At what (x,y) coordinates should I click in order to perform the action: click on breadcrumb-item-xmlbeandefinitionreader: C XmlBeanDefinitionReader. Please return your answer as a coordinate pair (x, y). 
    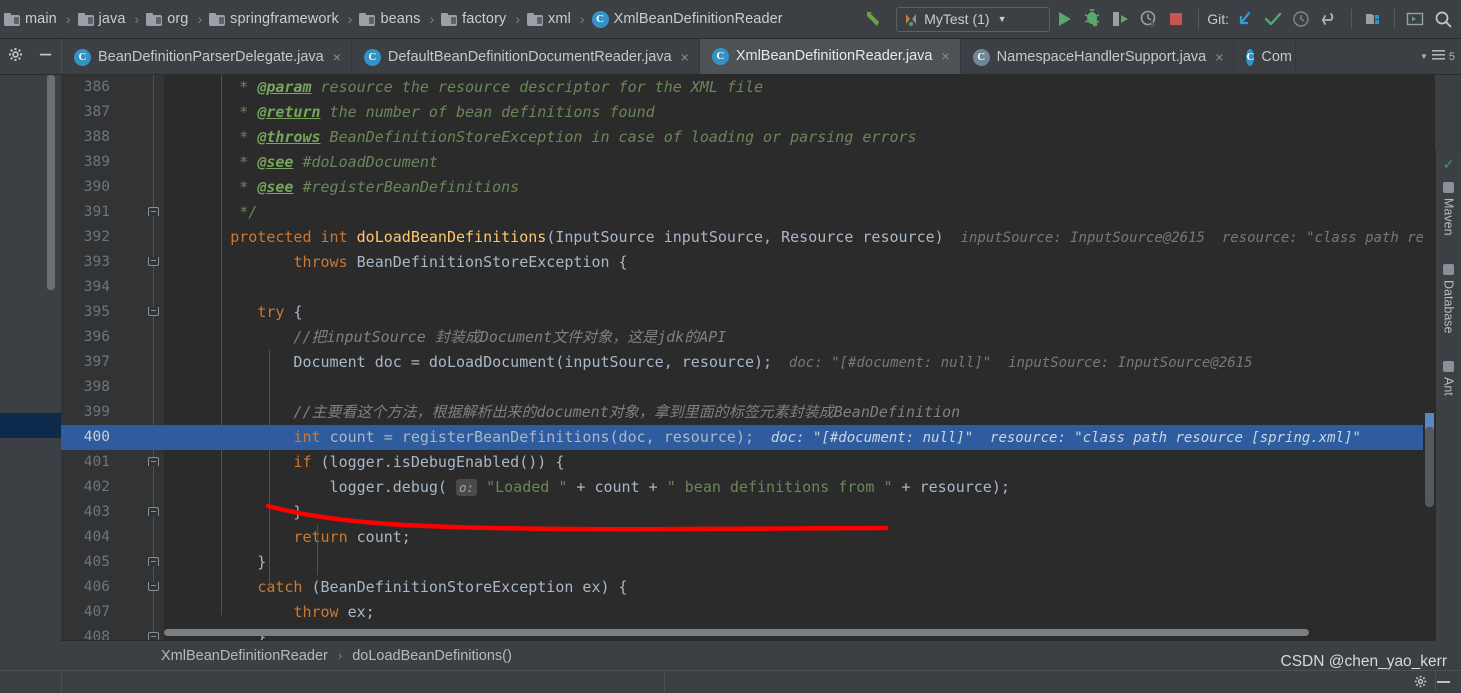
    Looking at the image, I should click on (687, 19).